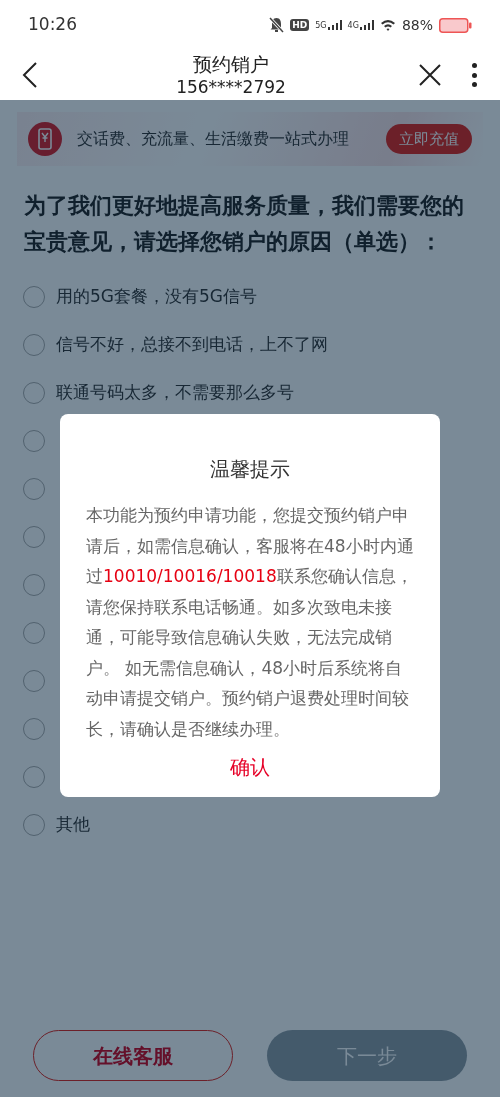 Image resolution: width=500 pixels, height=1097 pixels. I want to click on network-type-label: 4G, so click(353, 26).